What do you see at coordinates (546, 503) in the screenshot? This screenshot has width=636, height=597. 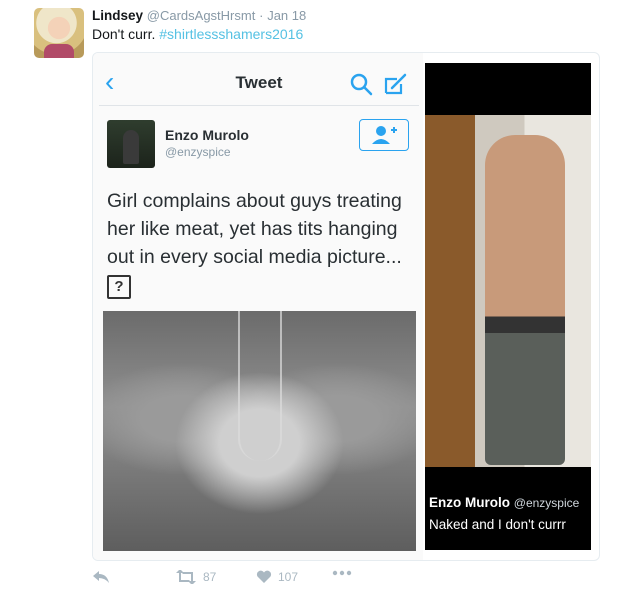 I see `right-user-handle: @enzyspice` at bounding box center [546, 503].